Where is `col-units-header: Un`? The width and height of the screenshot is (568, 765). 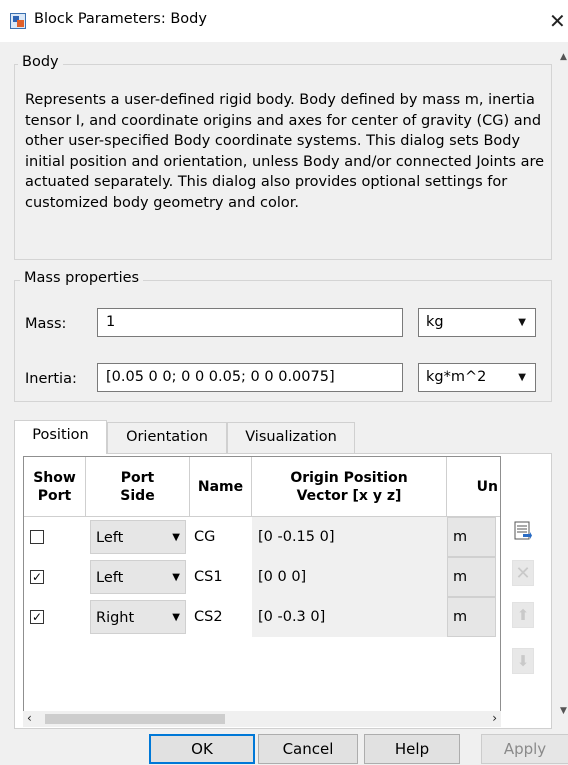 col-units-header: Un is located at coordinates (473, 487).